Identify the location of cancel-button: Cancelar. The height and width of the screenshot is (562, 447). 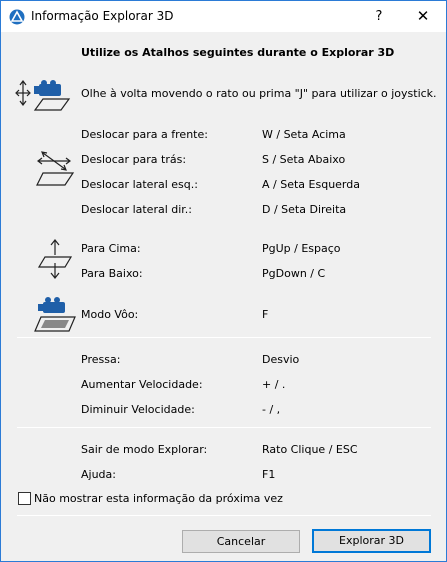
(241, 541).